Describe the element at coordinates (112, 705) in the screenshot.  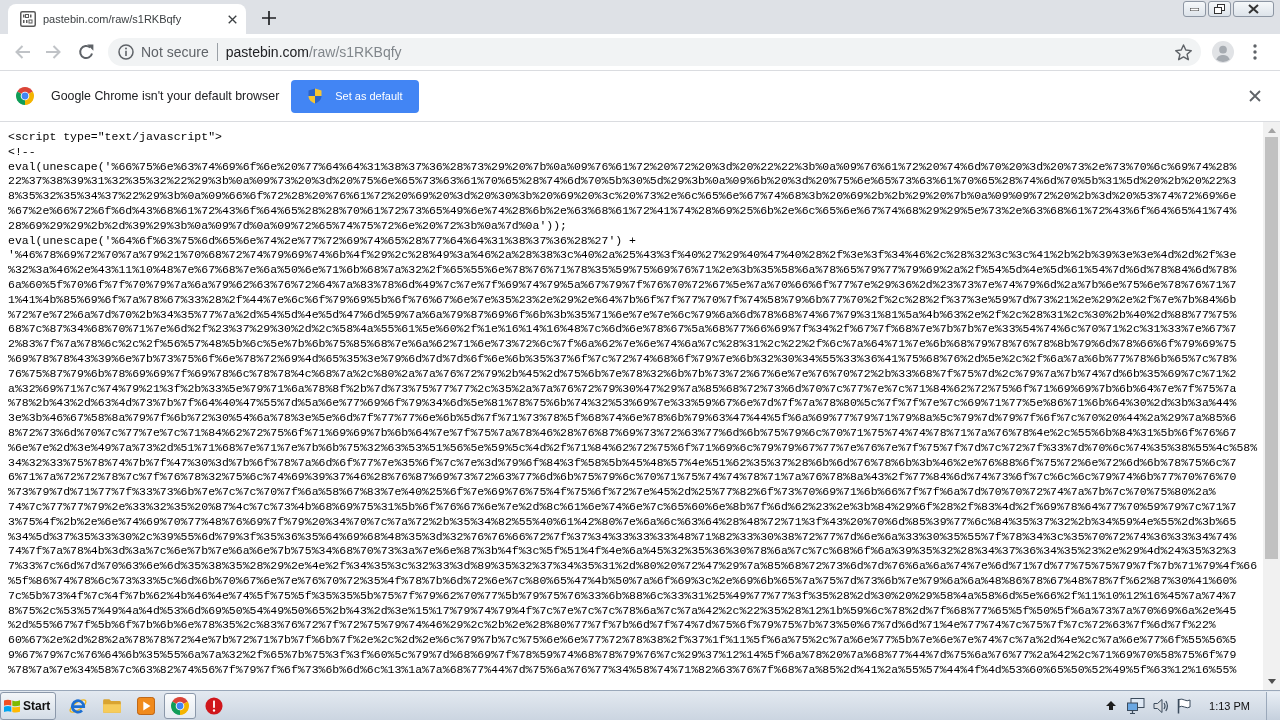
I see `folder-icon` at that location.